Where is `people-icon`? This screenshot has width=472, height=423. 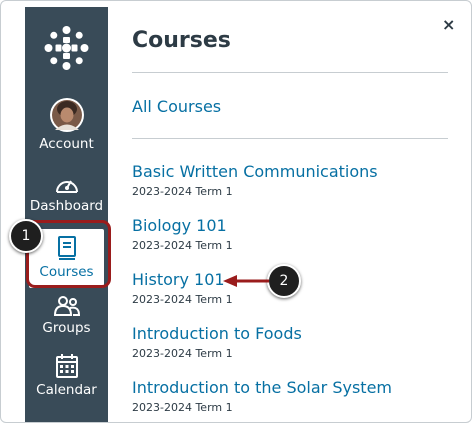
people-icon is located at coordinates (66, 306).